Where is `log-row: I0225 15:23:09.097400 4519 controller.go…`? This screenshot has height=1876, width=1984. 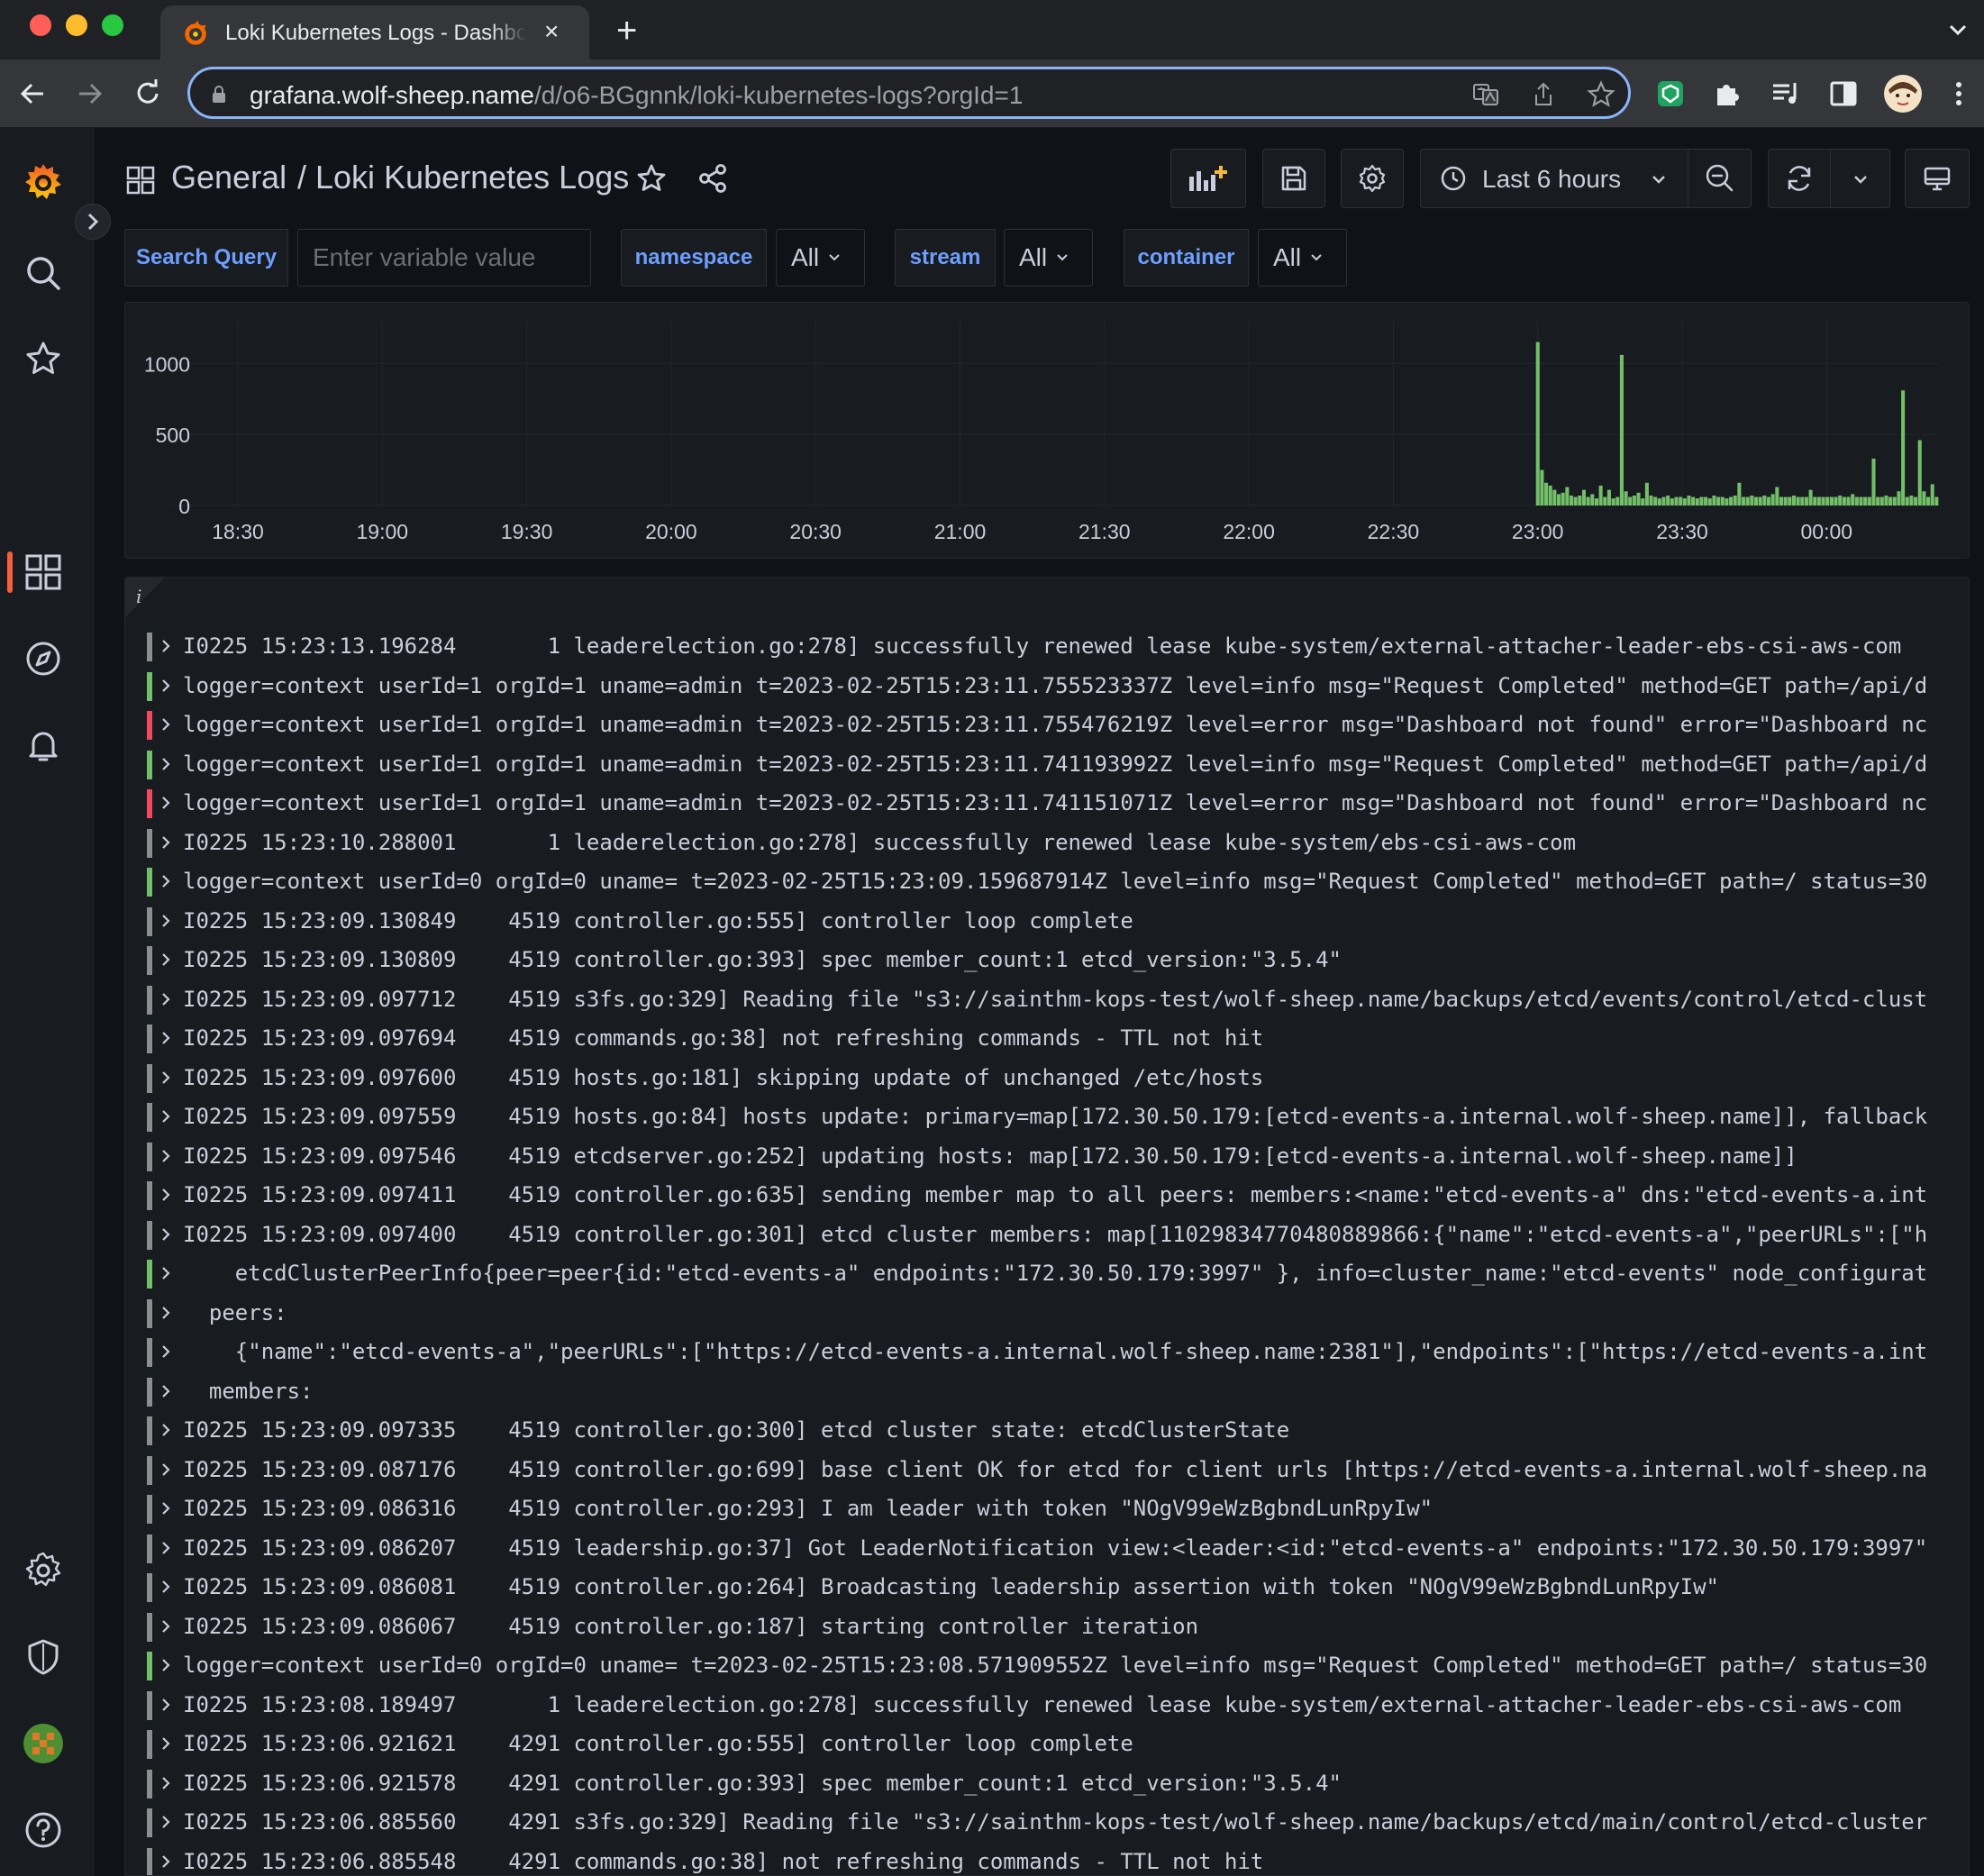 log-row: I0225 15:23:09.097400 4519 controller.go… is located at coordinates (1052, 1235).